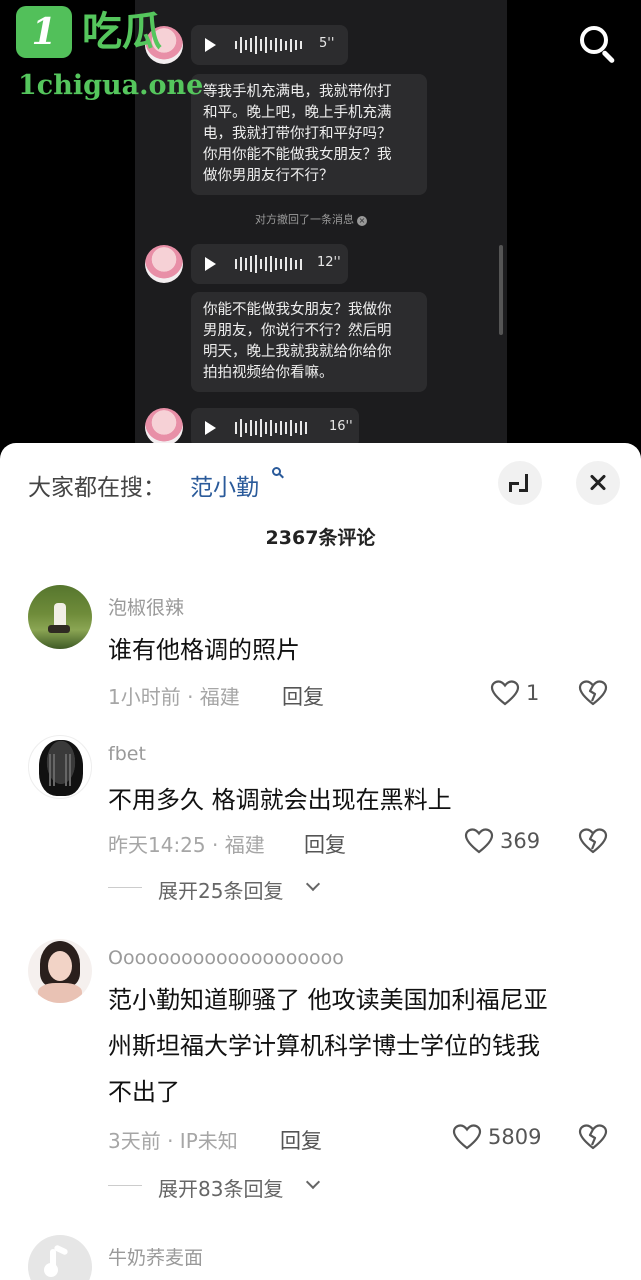 This screenshot has width=641, height=1280. What do you see at coordinates (324, 1046) in the screenshot?
I see `comment-line: 州斯坦福大学计算机科学博士学位的钱我` at bounding box center [324, 1046].